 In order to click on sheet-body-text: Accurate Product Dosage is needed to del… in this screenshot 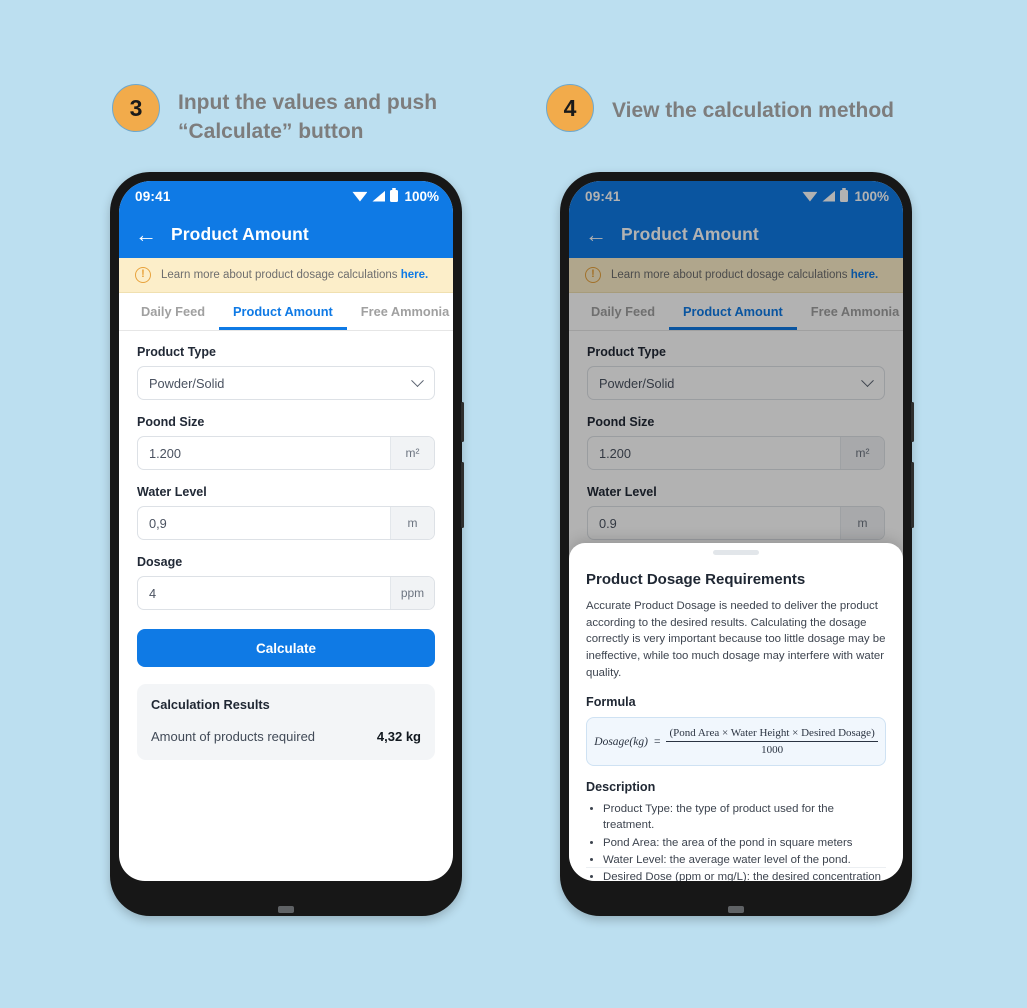, I will do `click(736, 639)`.